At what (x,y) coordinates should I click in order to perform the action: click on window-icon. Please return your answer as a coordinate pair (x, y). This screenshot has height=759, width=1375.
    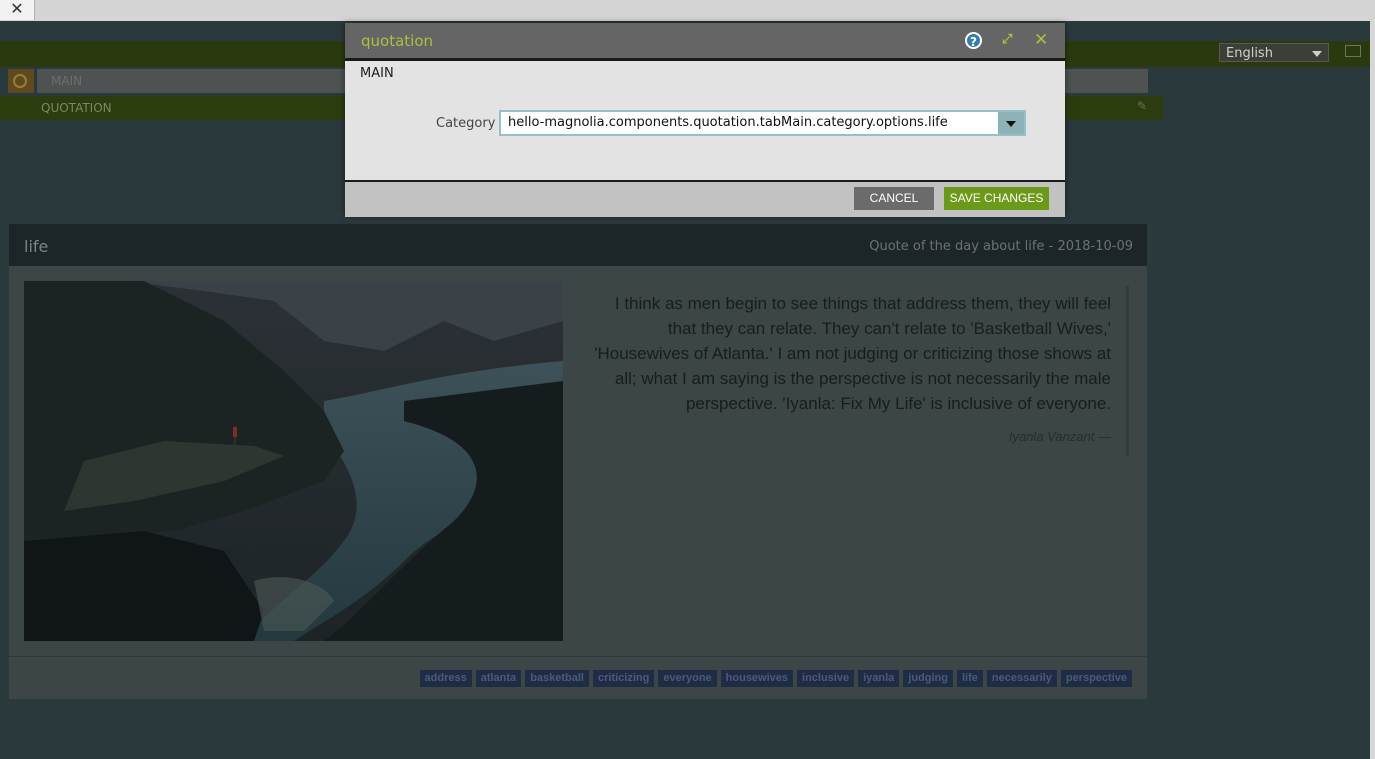
    Looking at the image, I should click on (1353, 51).